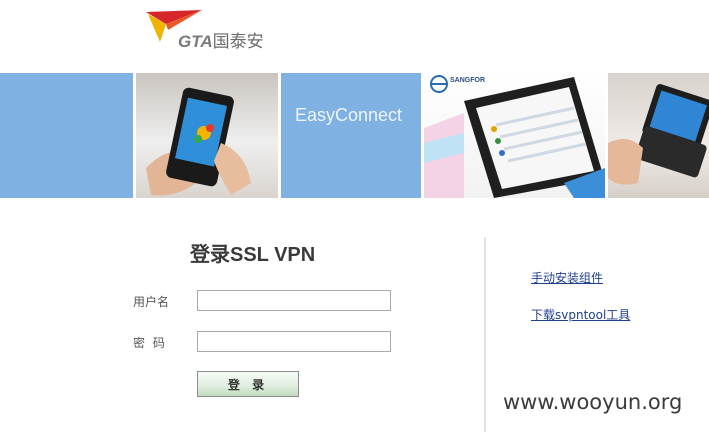  What do you see at coordinates (195, 41) in the screenshot?
I see `logo-latin: GTA` at bounding box center [195, 41].